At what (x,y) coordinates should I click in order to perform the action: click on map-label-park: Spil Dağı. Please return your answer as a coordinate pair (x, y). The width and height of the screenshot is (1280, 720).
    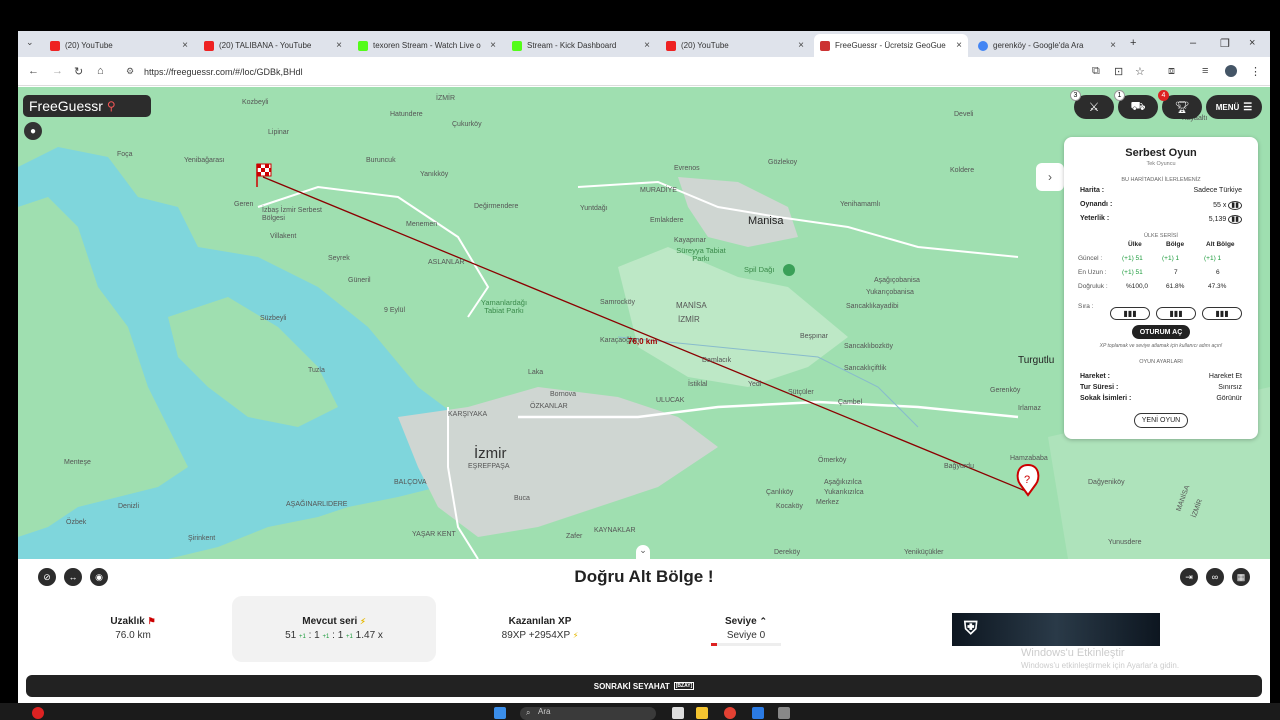
    Looking at the image, I should click on (759, 269).